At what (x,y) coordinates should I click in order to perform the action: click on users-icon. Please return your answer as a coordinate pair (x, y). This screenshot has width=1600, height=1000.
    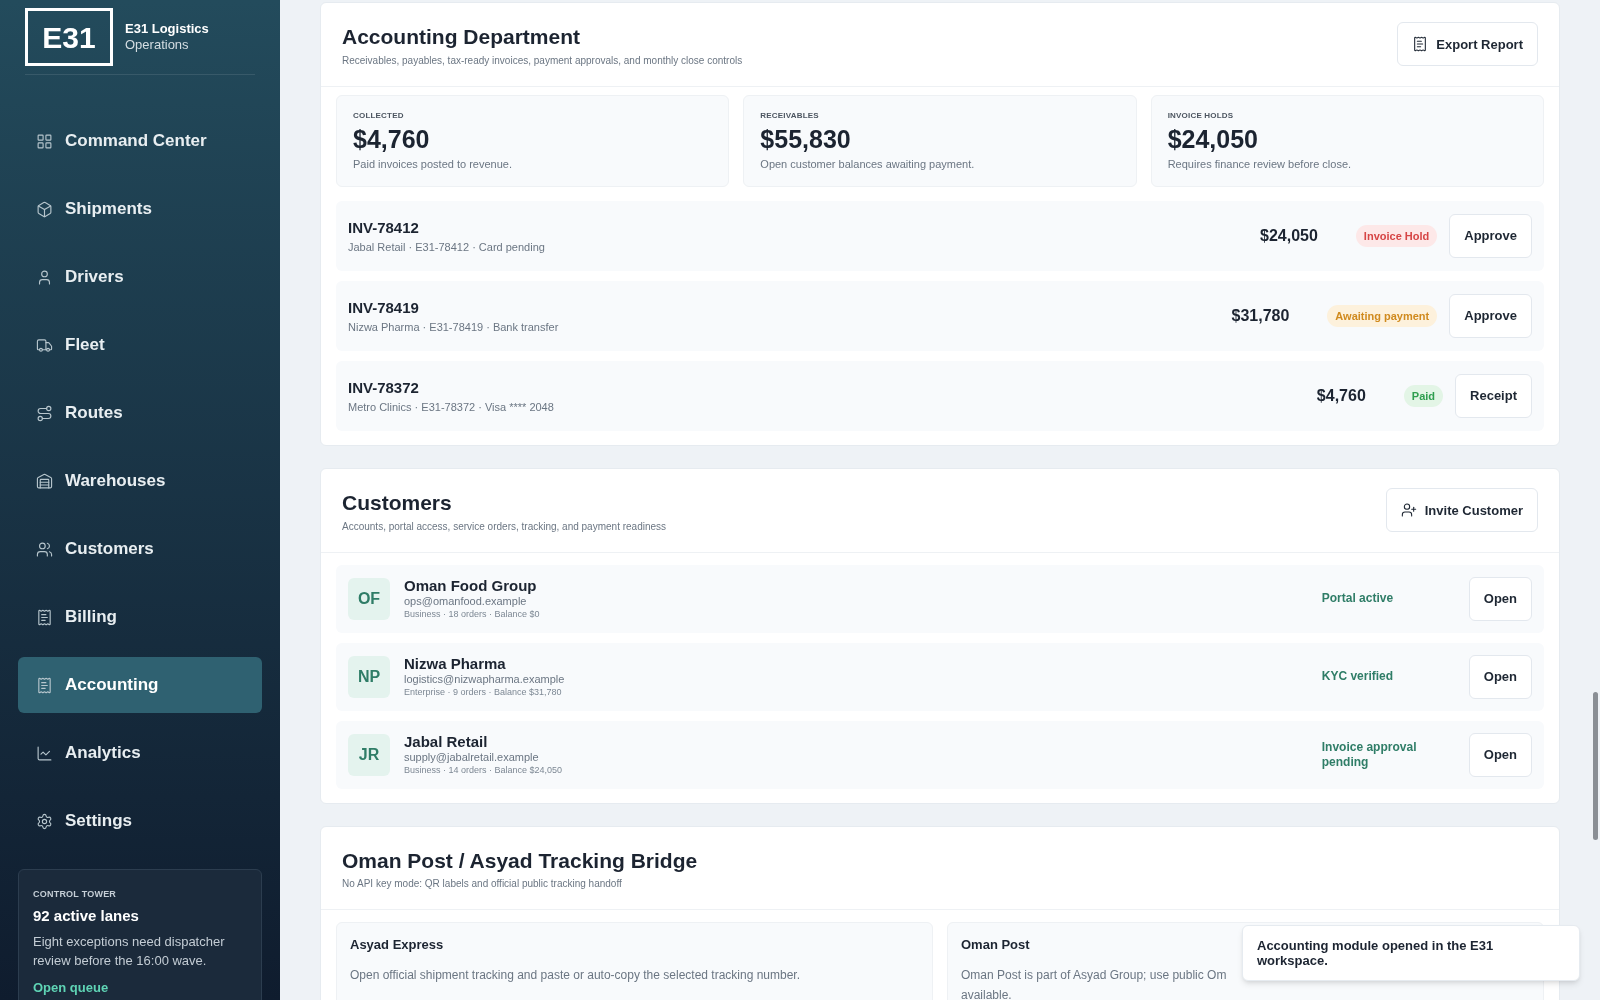
    Looking at the image, I should click on (44, 549).